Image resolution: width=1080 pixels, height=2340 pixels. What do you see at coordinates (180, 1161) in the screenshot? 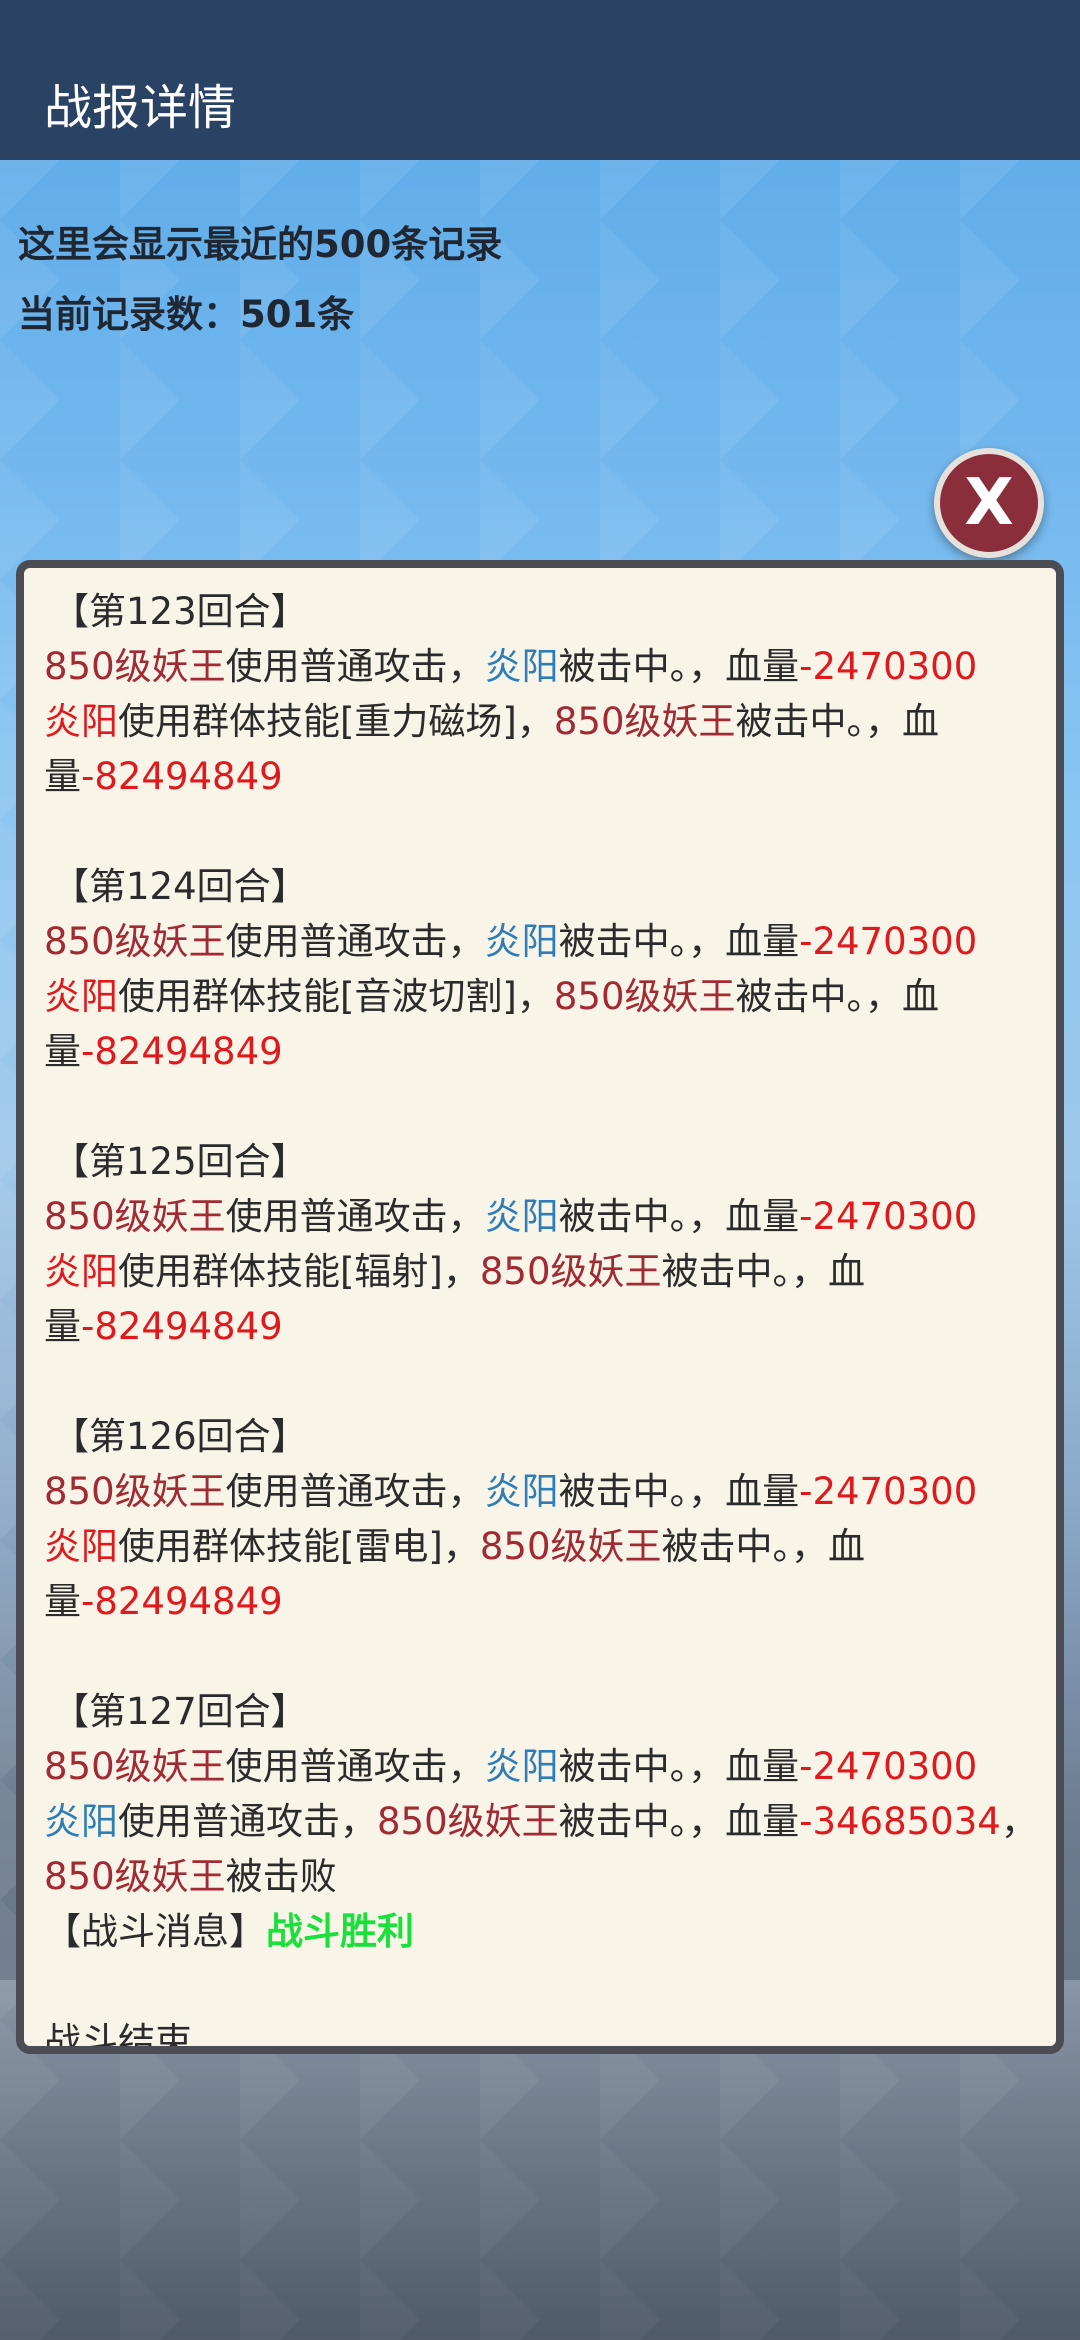
I see `round-title: 【第125回合】` at bounding box center [180, 1161].